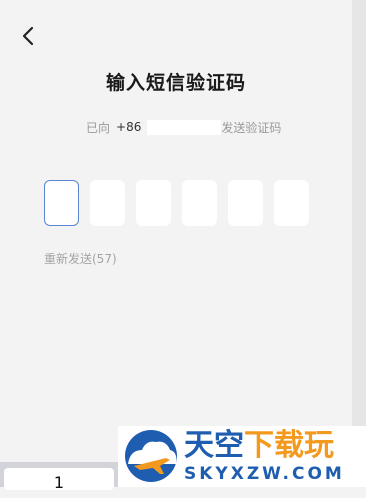 This screenshot has height=498, width=366. What do you see at coordinates (251, 127) in the screenshot?
I see `sent-suffix: 发送验证码` at bounding box center [251, 127].